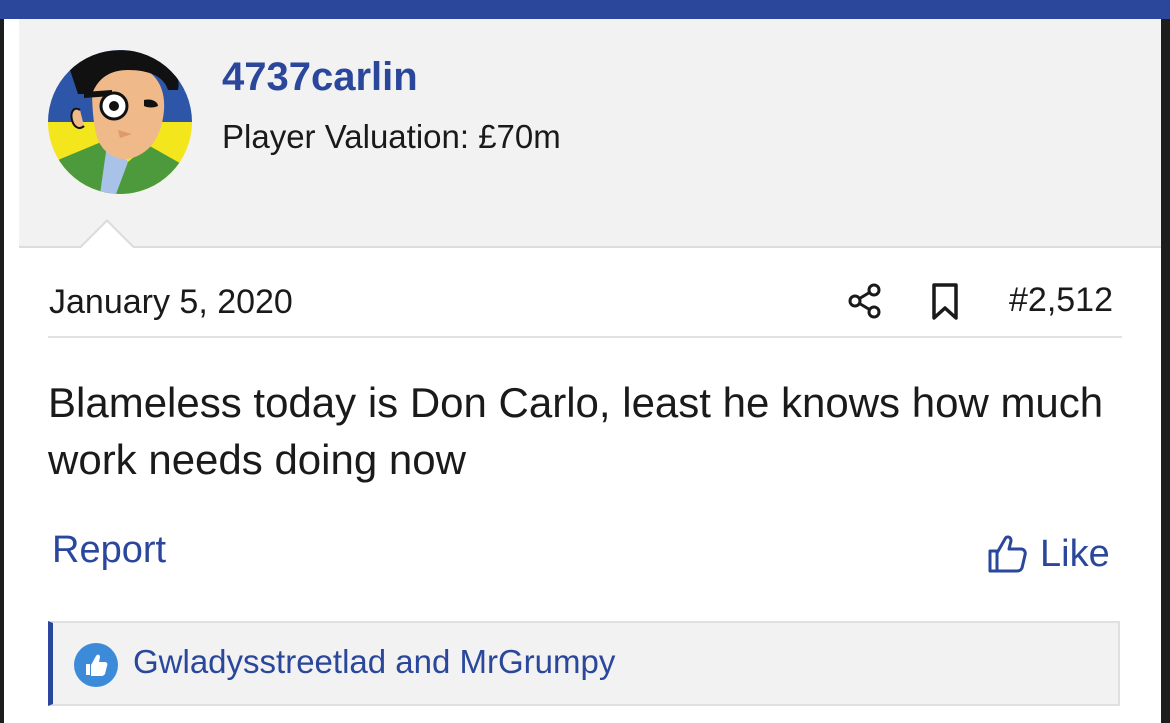 This screenshot has height=723, width=1170. What do you see at coordinates (1007, 554) in the screenshot?
I see `thumbs-up-icon` at bounding box center [1007, 554].